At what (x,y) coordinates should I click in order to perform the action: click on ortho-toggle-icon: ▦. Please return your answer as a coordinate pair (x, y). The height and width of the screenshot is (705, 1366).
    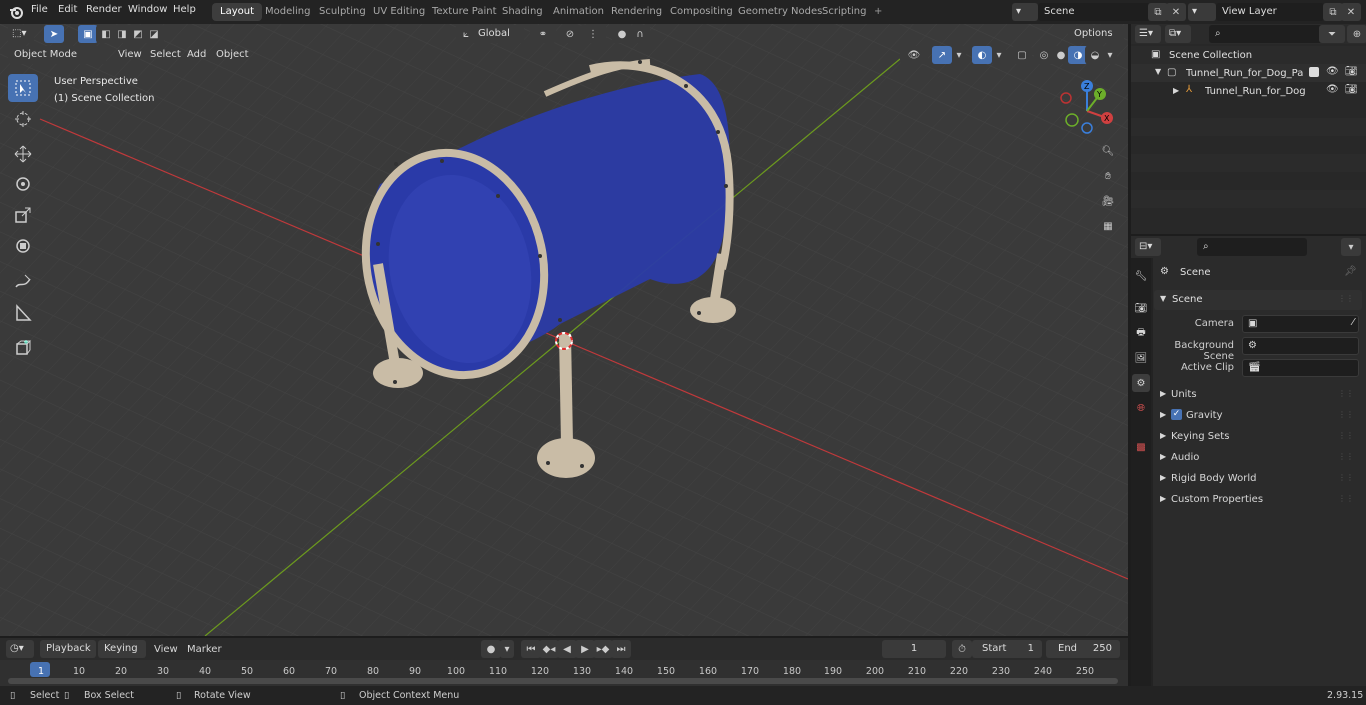
    Looking at the image, I should click on (1108, 226).